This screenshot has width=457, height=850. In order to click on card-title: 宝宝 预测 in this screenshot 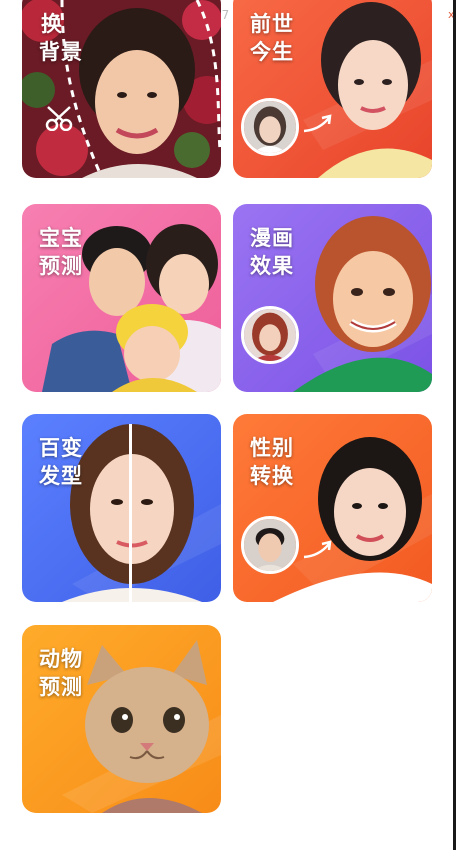, I will do `click(61, 252)`.